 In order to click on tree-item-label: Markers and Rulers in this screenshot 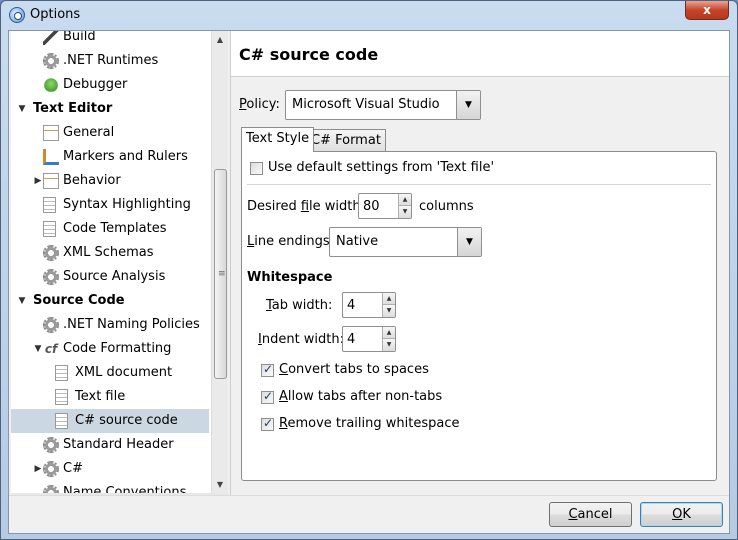, I will do `click(125, 156)`.